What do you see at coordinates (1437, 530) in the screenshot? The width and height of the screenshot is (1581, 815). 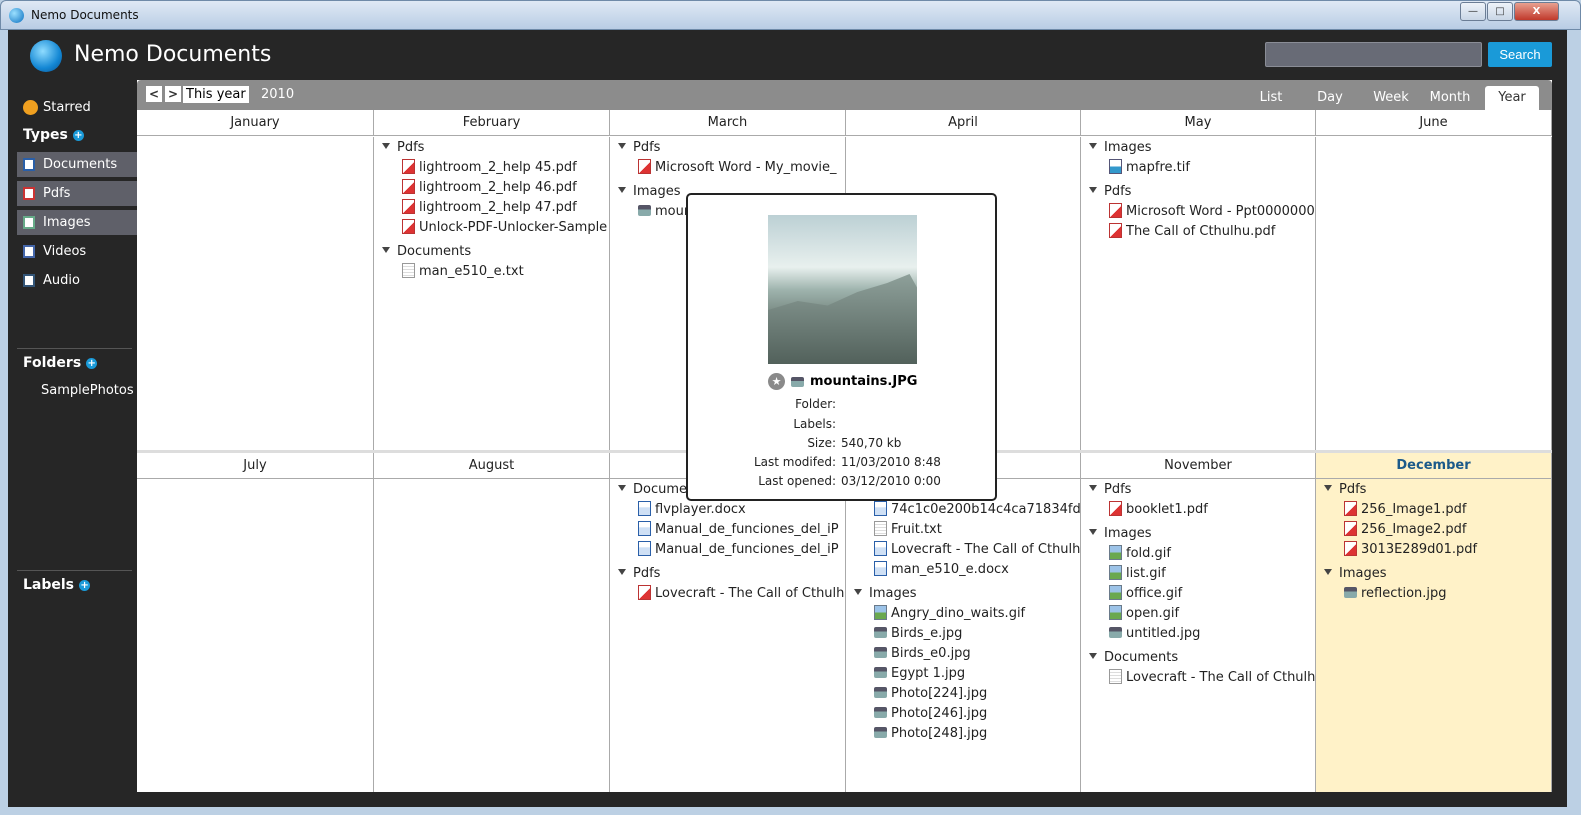 I see `file-item: 256_Image2.pdf` at bounding box center [1437, 530].